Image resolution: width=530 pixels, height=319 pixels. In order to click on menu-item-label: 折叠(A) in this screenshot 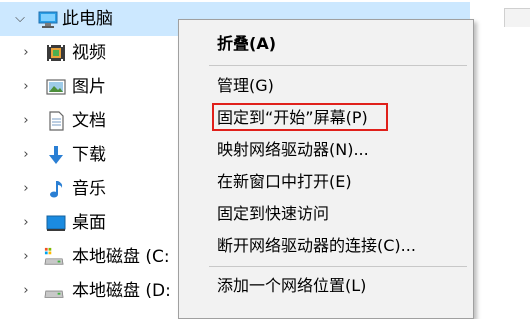, I will do `click(247, 43)`.